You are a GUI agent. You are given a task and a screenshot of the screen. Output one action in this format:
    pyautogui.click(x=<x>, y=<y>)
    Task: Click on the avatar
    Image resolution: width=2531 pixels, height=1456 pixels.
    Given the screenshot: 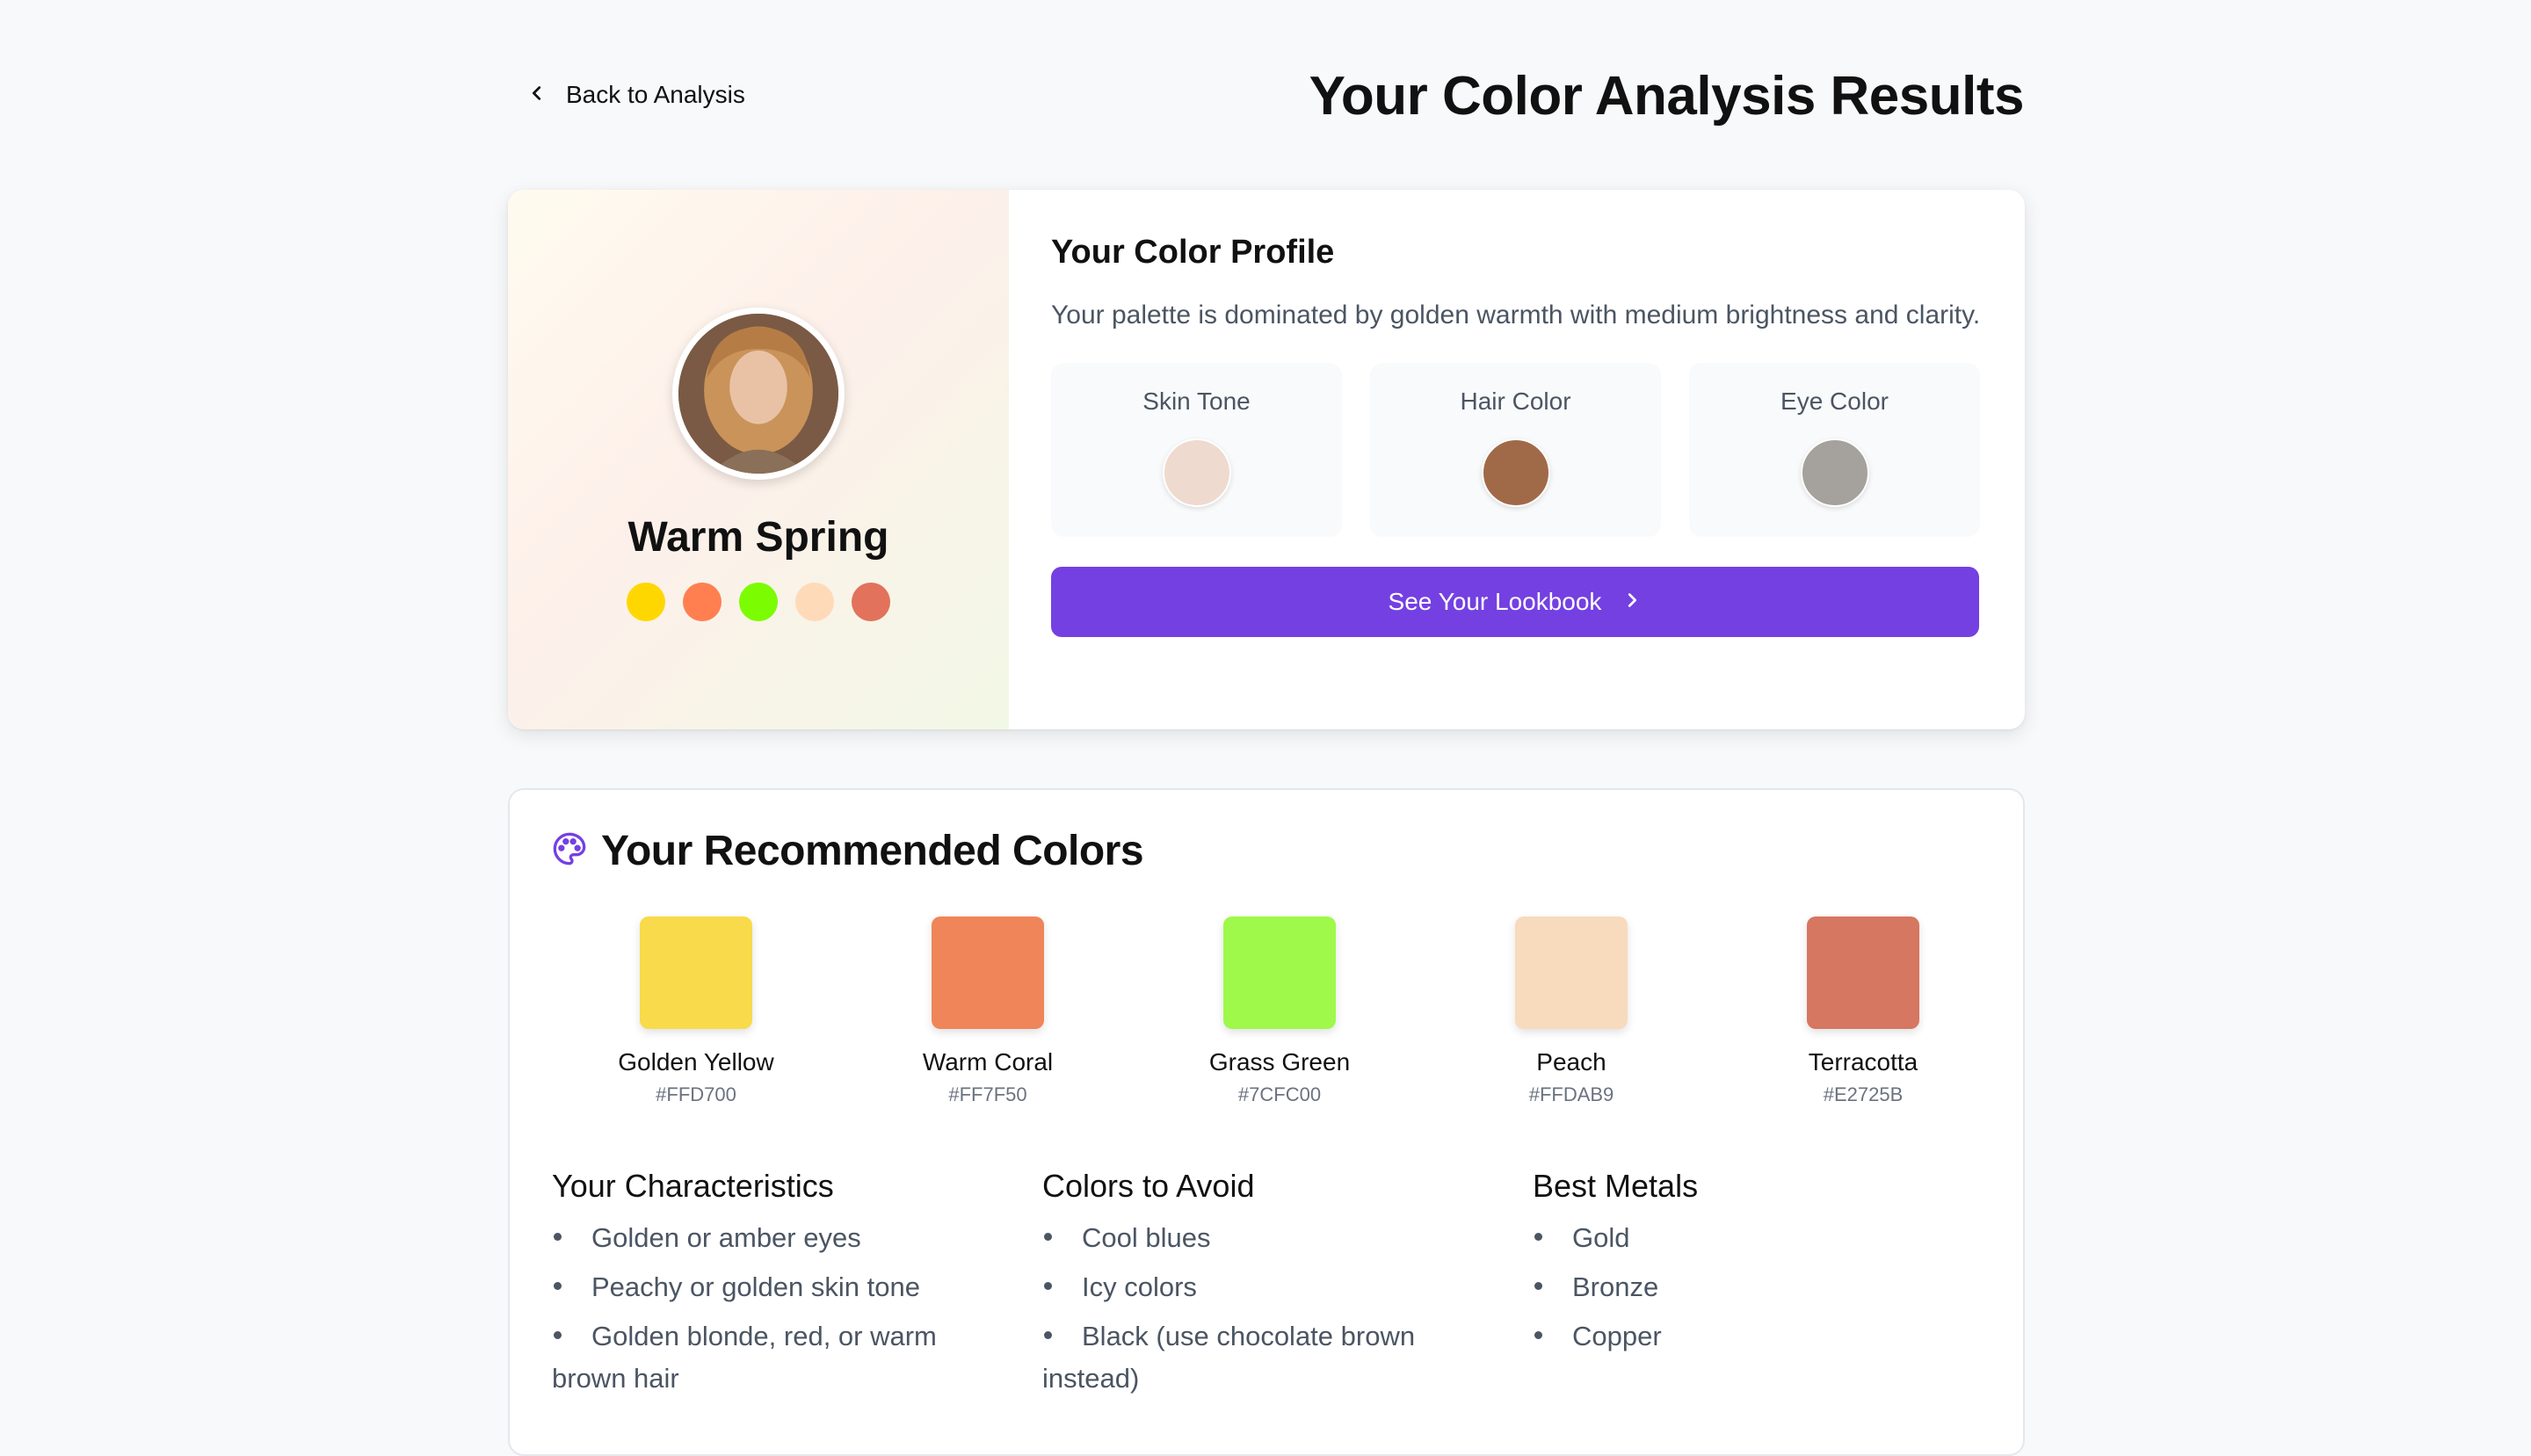 What is the action you would take?
    pyautogui.click(x=758, y=394)
    